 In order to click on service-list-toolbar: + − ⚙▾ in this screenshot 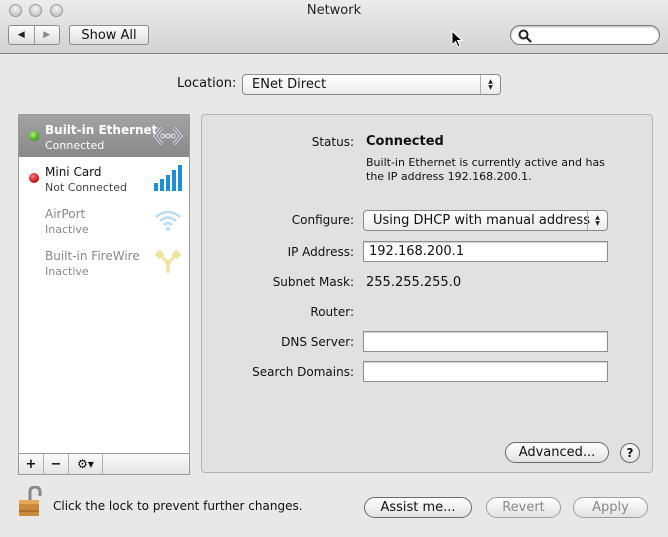, I will do `click(104, 464)`.